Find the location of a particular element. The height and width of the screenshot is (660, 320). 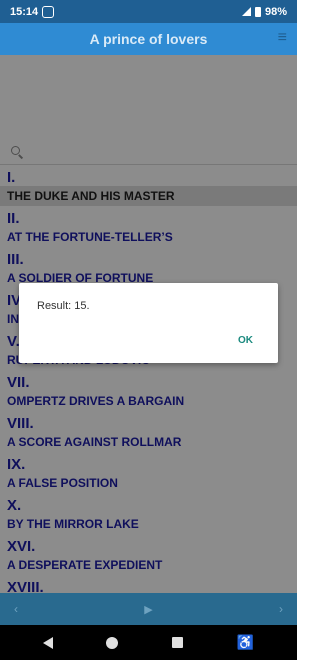

status-bar: 15:14 98% is located at coordinates (148, 11).